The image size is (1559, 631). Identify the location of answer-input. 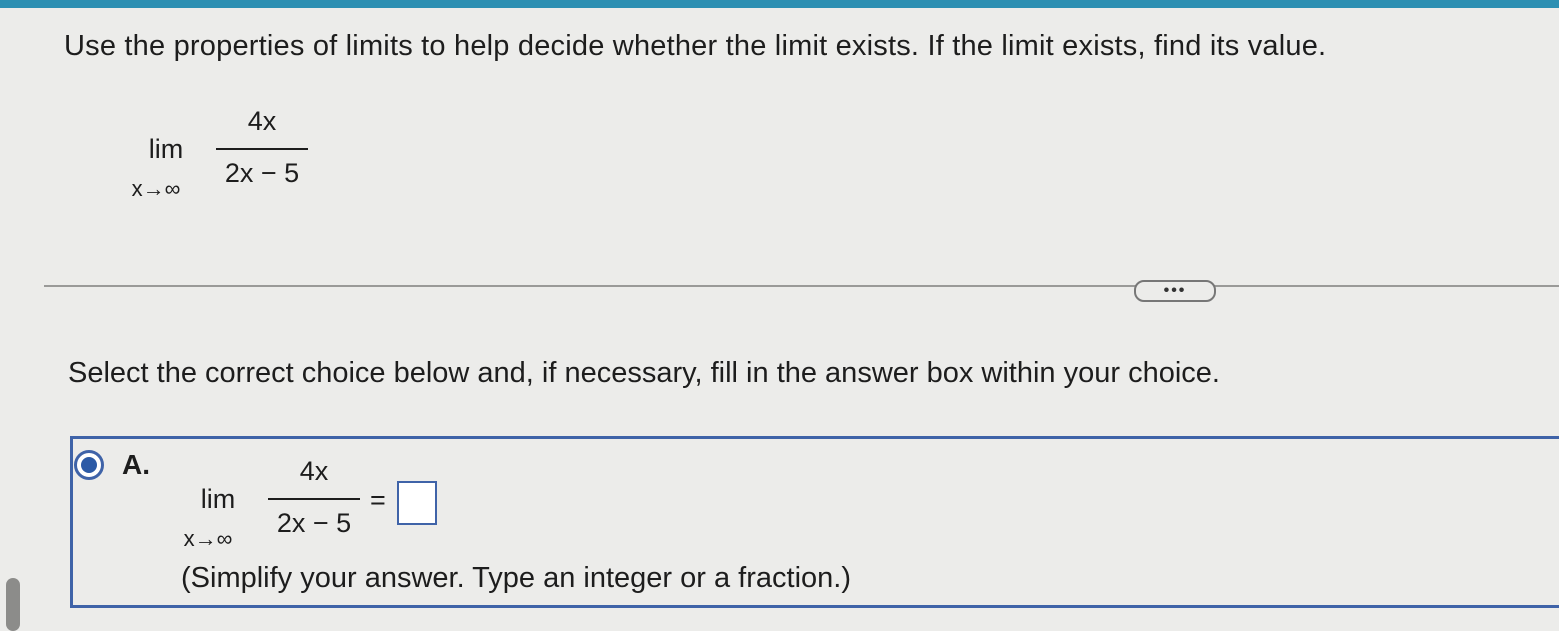
(417, 503).